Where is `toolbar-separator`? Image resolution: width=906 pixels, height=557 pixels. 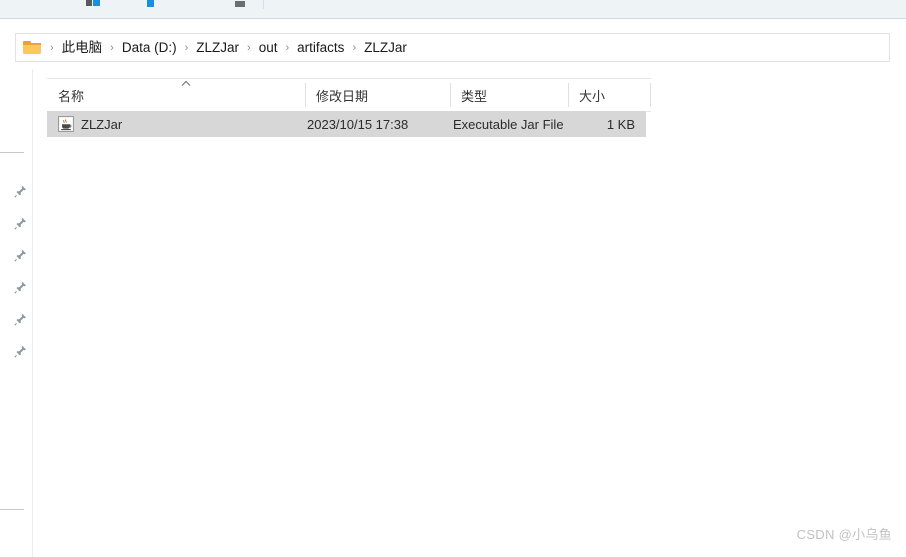 toolbar-separator is located at coordinates (263, 4).